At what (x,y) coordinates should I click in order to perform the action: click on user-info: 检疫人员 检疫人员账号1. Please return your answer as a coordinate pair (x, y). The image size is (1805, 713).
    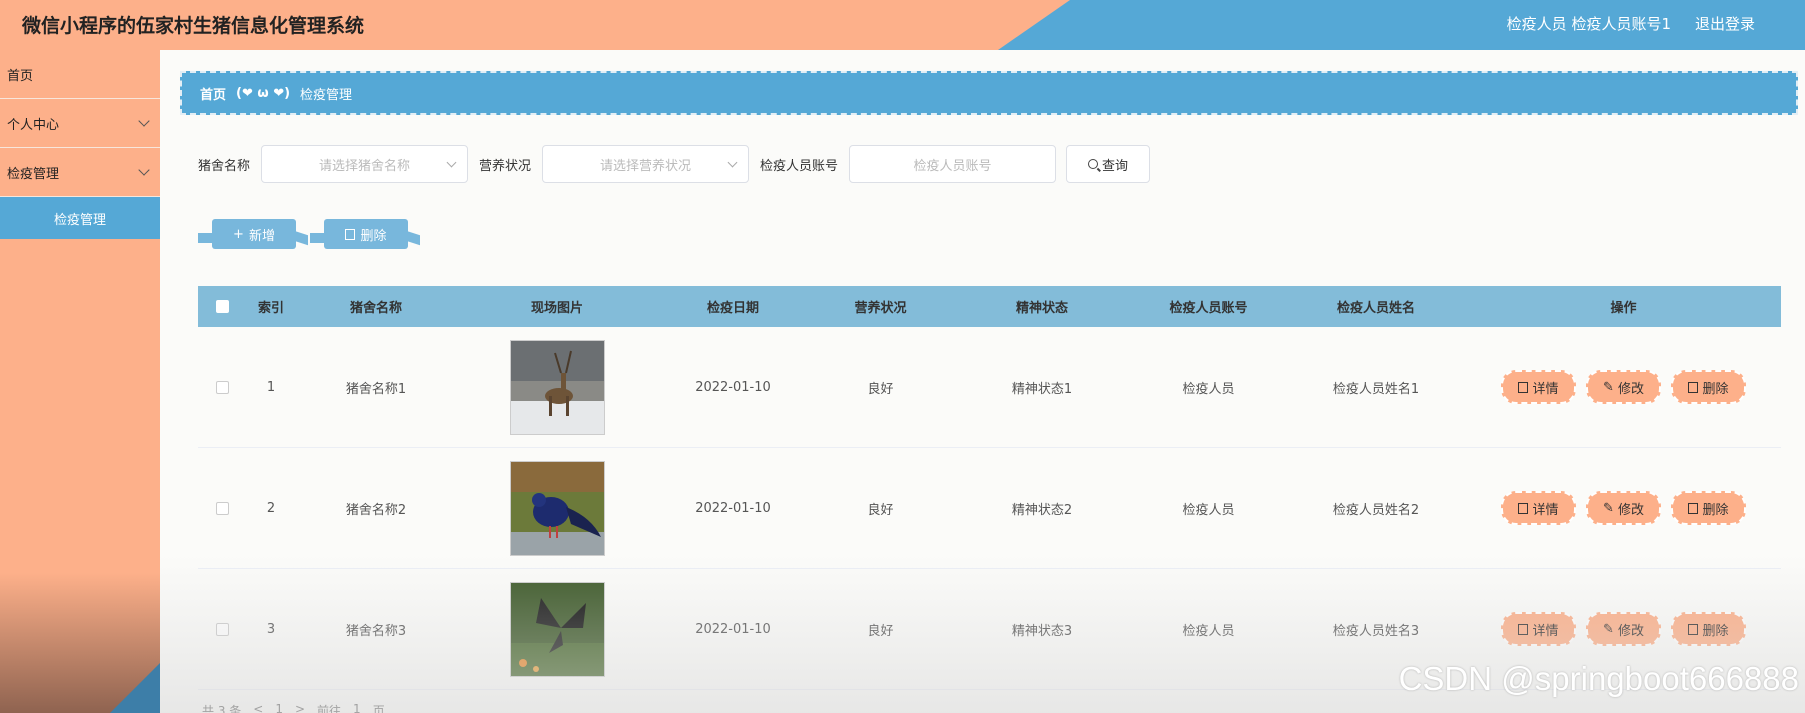
    Looking at the image, I should click on (1589, 23).